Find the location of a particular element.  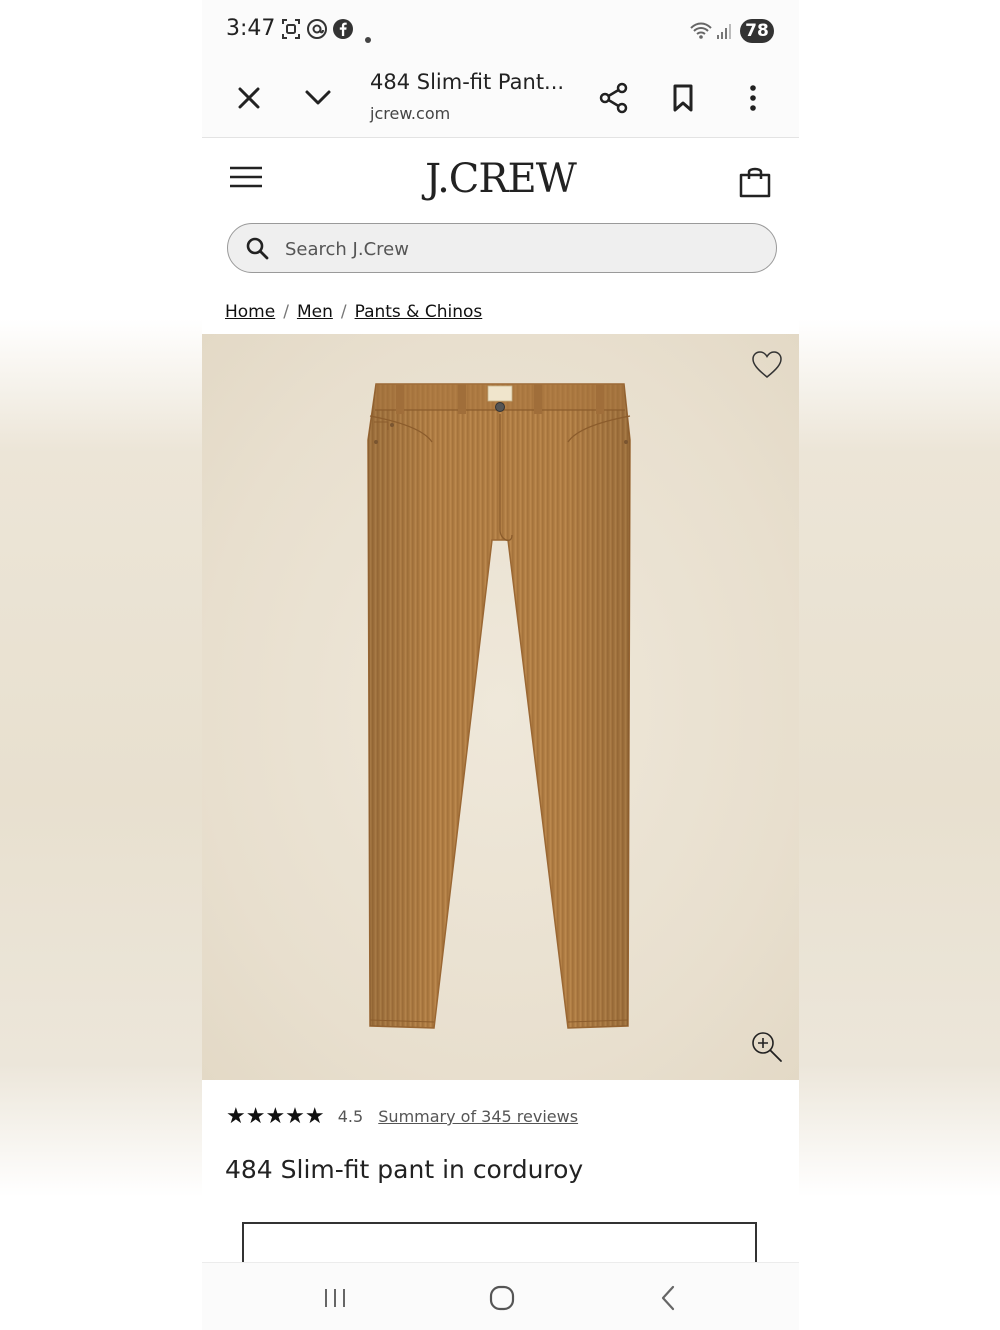

product-name: 484 Slim-fit pant in corduroy is located at coordinates (404, 1169).